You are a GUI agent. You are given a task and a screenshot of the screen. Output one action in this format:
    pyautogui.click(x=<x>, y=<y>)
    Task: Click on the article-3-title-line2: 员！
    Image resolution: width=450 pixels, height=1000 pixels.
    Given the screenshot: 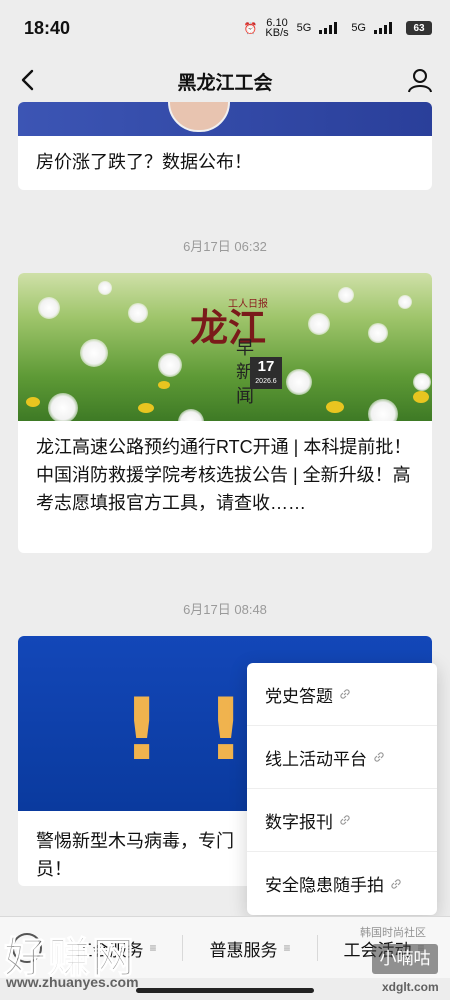 What is the action you would take?
    pyautogui.click(x=54, y=869)
    